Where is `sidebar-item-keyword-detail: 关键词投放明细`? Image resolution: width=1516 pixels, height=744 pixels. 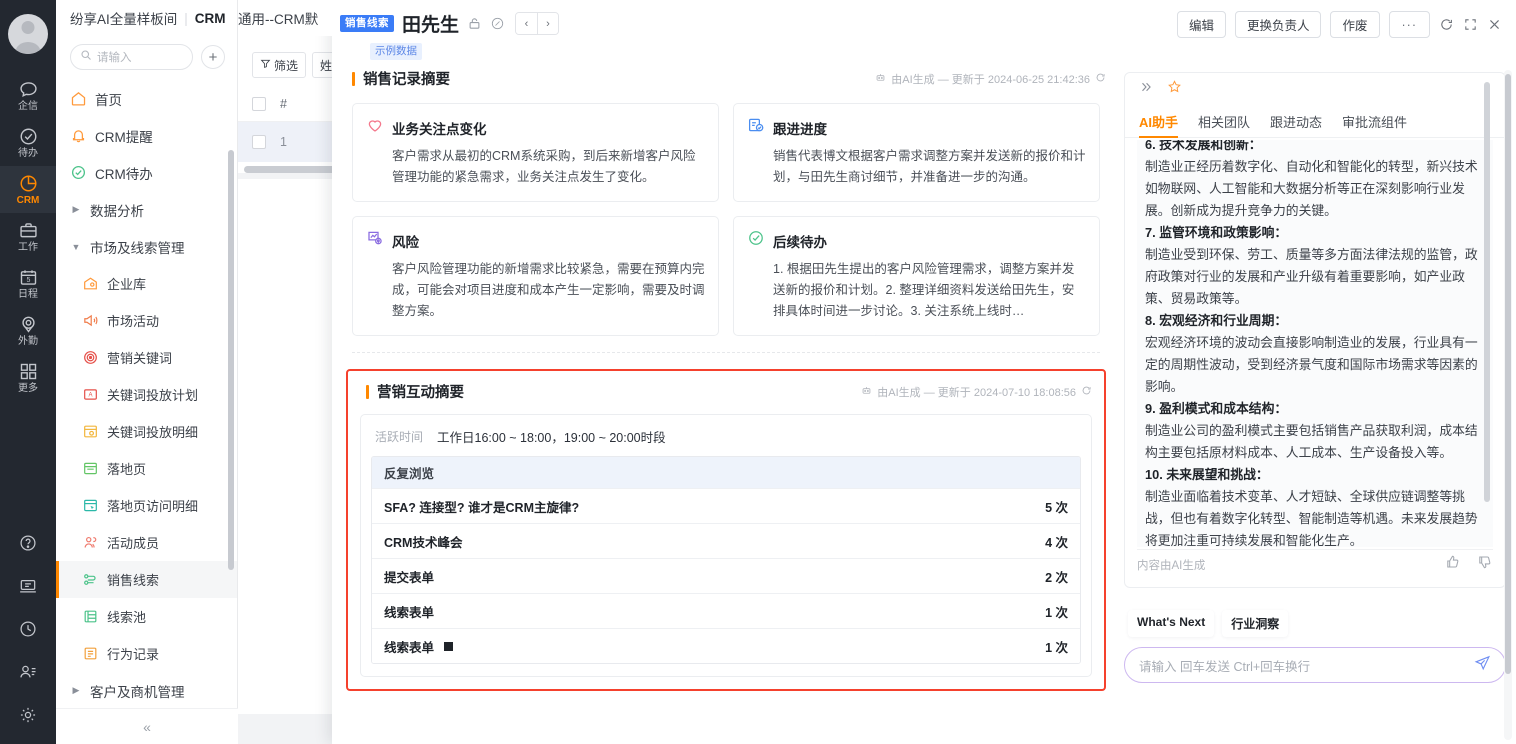
sidebar-item-keyword-detail: 关键词投放明细 is located at coordinates (146, 431).